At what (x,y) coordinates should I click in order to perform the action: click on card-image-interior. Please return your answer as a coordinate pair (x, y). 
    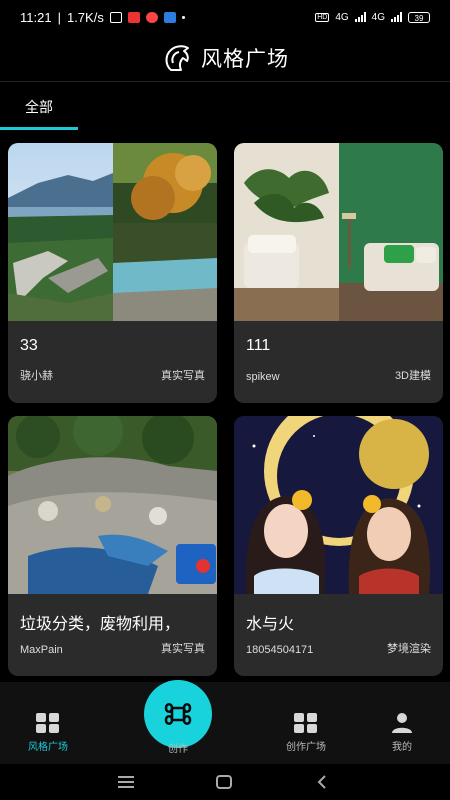
    Looking at the image, I should click on (338, 232).